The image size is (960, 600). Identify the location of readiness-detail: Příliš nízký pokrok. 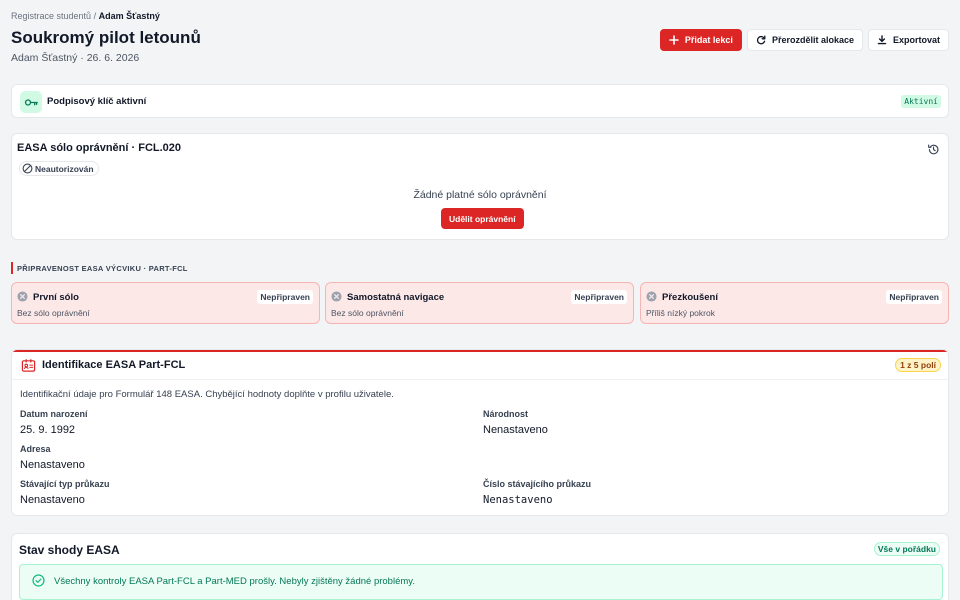
(680, 313).